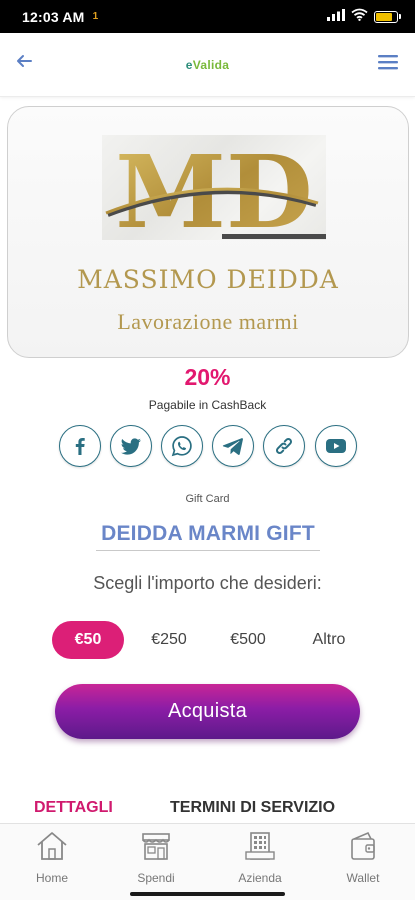 Image resolution: width=415 pixels, height=900 pixels. What do you see at coordinates (384, 16) in the screenshot?
I see `battery-fill` at bounding box center [384, 16].